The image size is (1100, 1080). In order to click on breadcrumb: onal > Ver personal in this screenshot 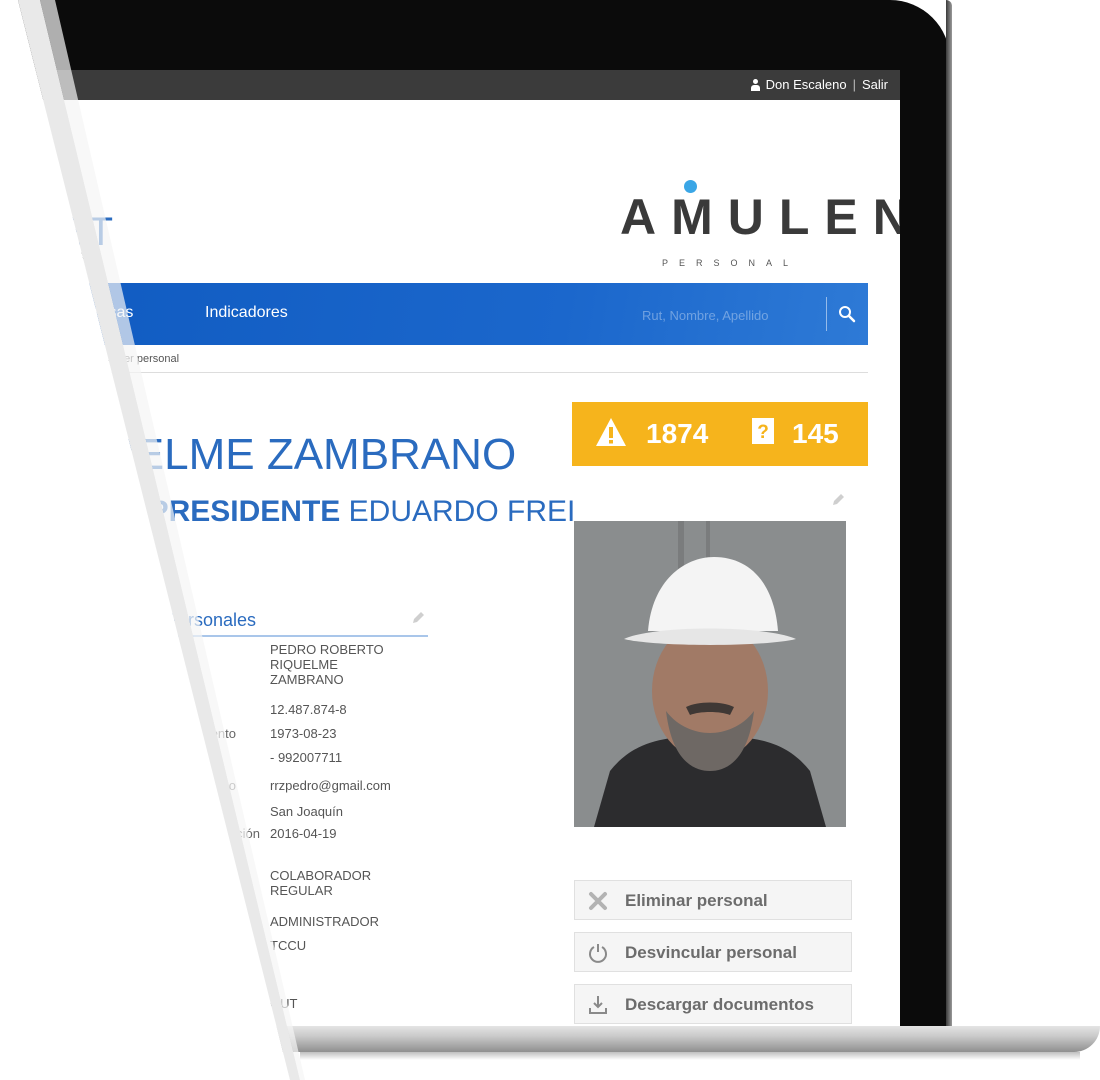, I will do `click(132, 359)`.